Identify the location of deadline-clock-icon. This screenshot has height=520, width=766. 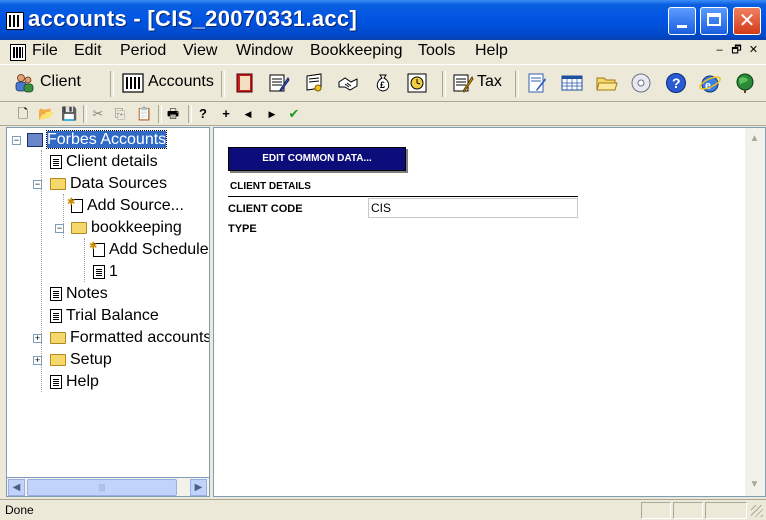
(417, 83).